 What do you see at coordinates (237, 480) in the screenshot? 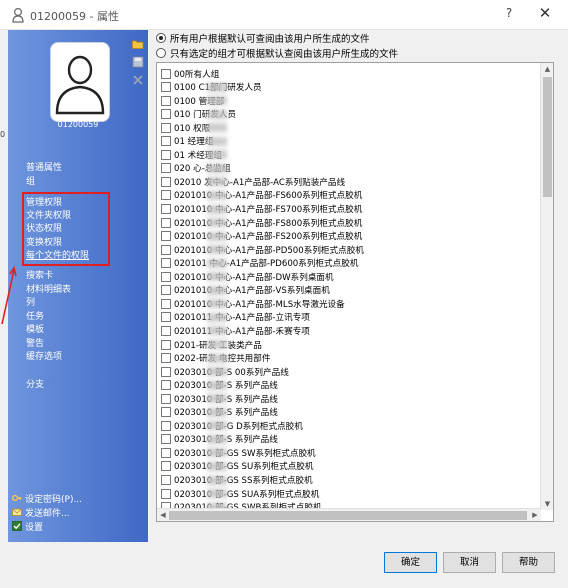
I see `group-list-item: 0203010 部-GS SS系列柜式点胶机` at bounding box center [237, 480].